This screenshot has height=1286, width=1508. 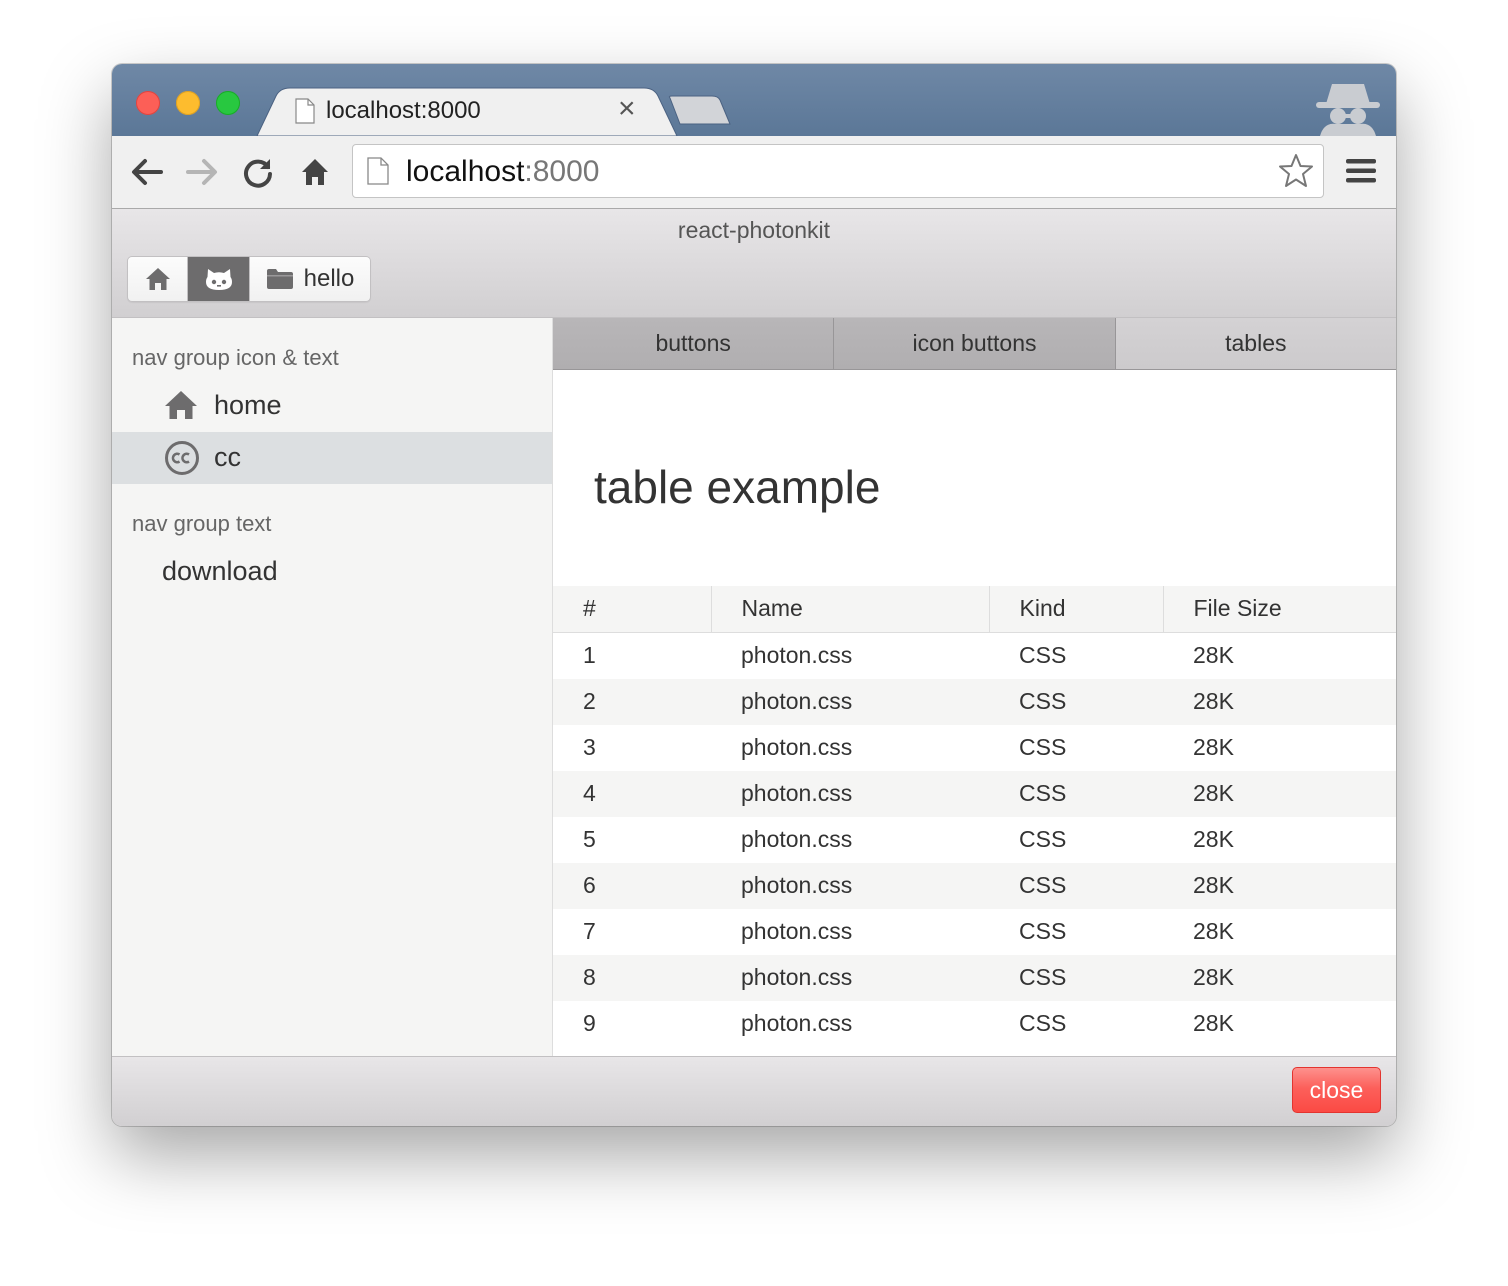 What do you see at coordinates (589, 931) in the screenshot?
I see `cell-number: 7` at bounding box center [589, 931].